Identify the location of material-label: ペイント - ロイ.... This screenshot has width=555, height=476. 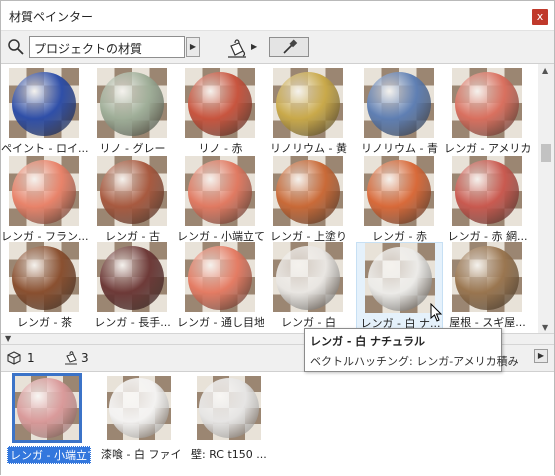
(44, 148).